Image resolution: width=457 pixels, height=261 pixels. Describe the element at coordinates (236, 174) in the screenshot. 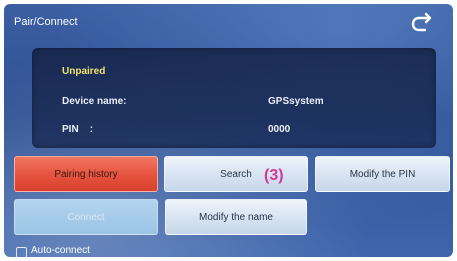

I see `search-button: Search` at that location.